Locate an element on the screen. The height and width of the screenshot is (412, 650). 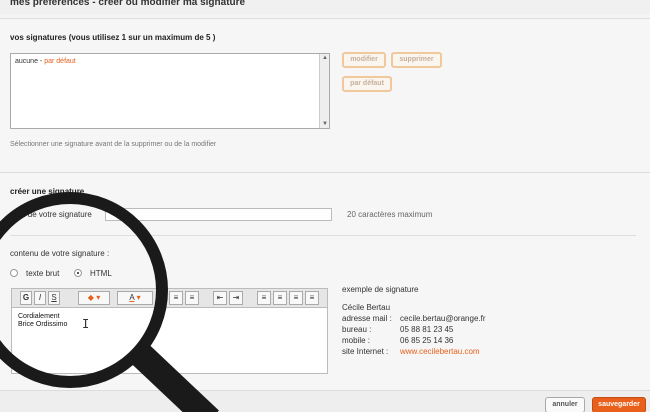
footer-bar: annuler sauvegarder is located at coordinates (325, 401).